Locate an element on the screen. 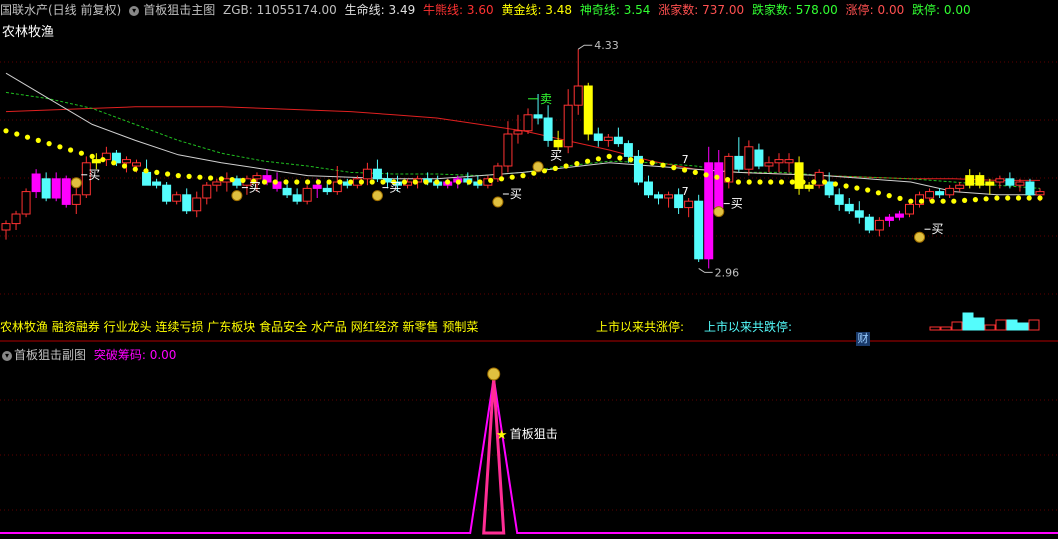  sub-money-bag-icon is located at coordinates (494, 374).